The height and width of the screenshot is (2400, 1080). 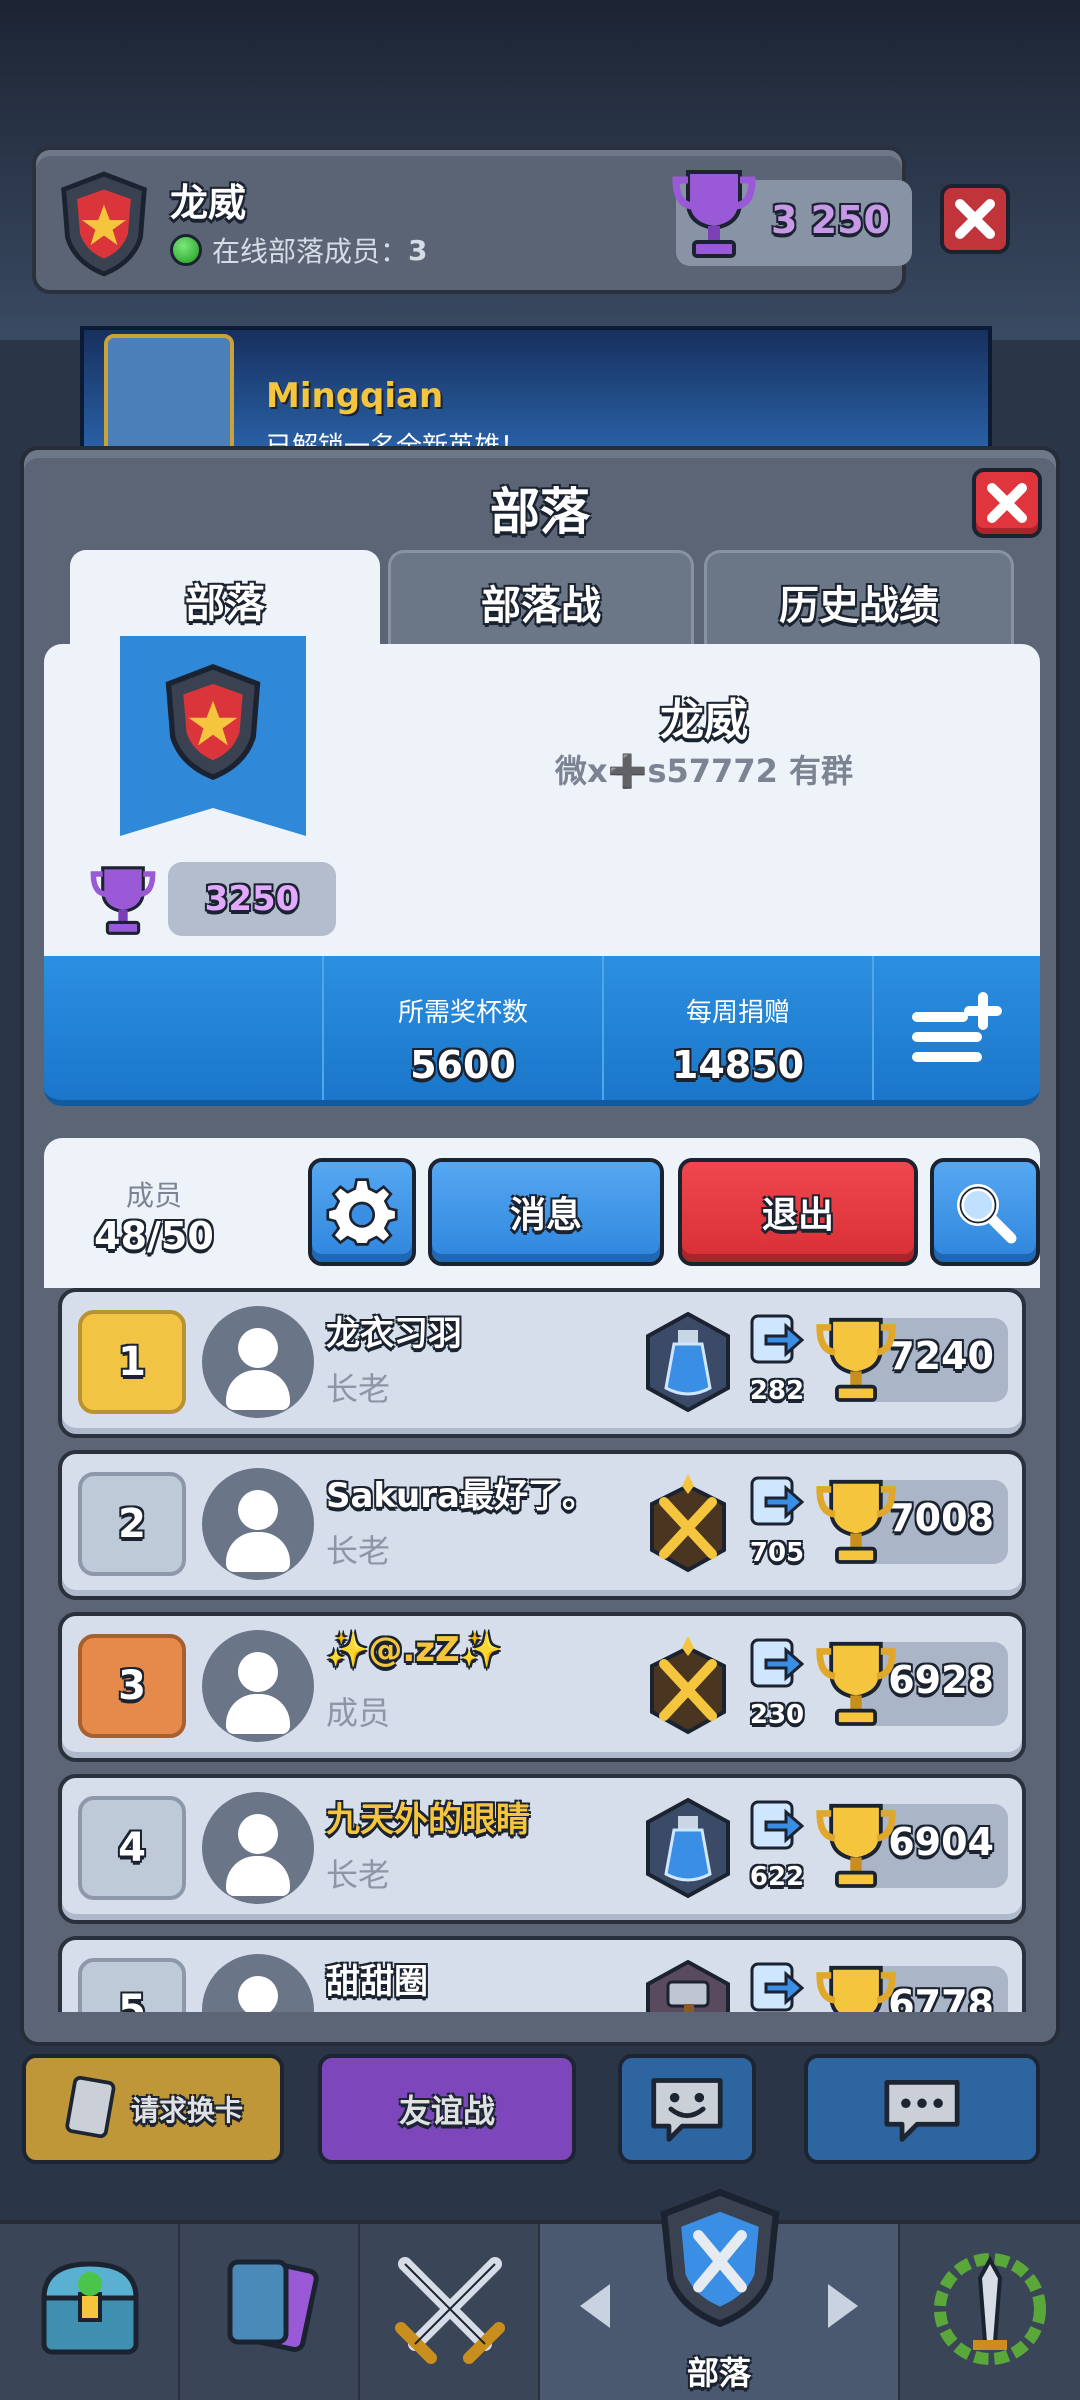 What do you see at coordinates (941, 1356) in the screenshot?
I see `member-trophies: 7240` at bounding box center [941, 1356].